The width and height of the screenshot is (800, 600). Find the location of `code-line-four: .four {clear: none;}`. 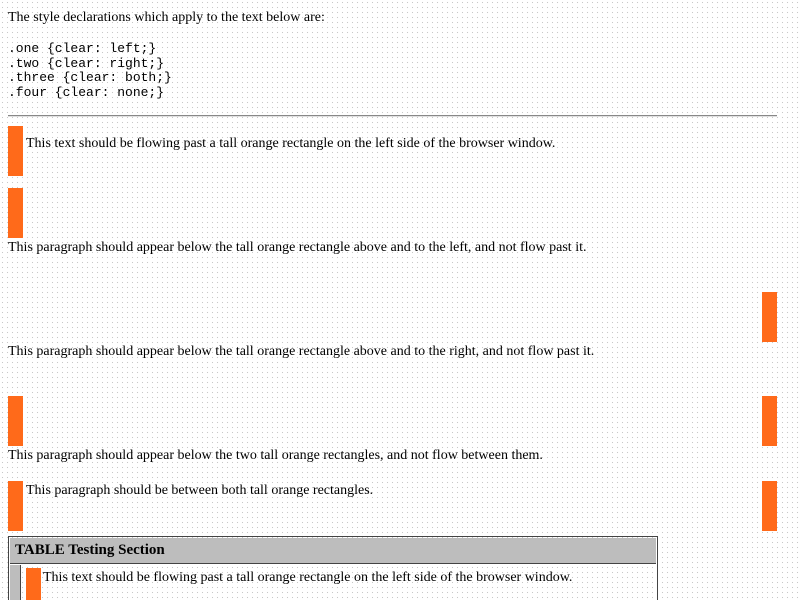

code-line-four: .four {clear: none;} is located at coordinates (86, 92).